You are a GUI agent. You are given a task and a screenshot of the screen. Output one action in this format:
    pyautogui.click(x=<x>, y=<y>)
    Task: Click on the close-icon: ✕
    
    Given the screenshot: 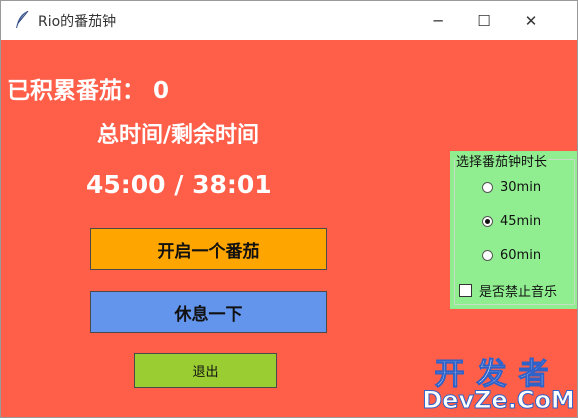 What is the action you would take?
    pyautogui.click(x=531, y=20)
    